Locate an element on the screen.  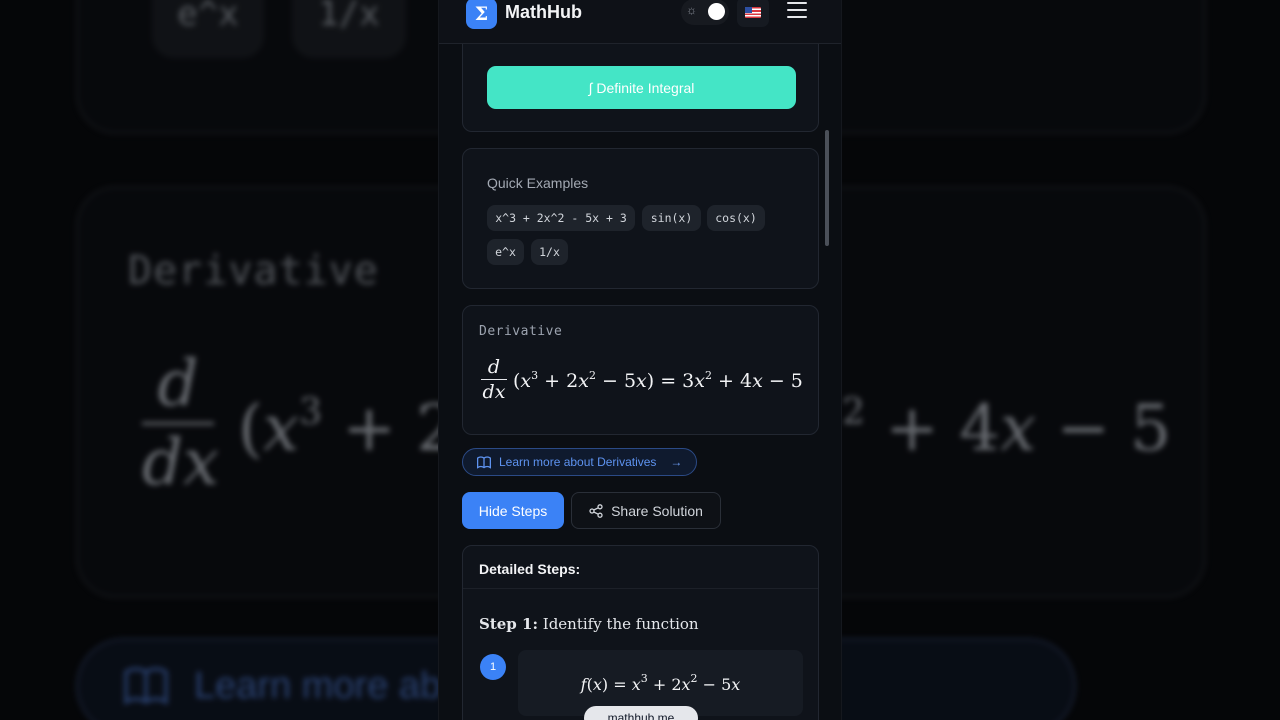
step-formula: f(x) = x3 + 2x2 − 5x is located at coordinates (660, 683).